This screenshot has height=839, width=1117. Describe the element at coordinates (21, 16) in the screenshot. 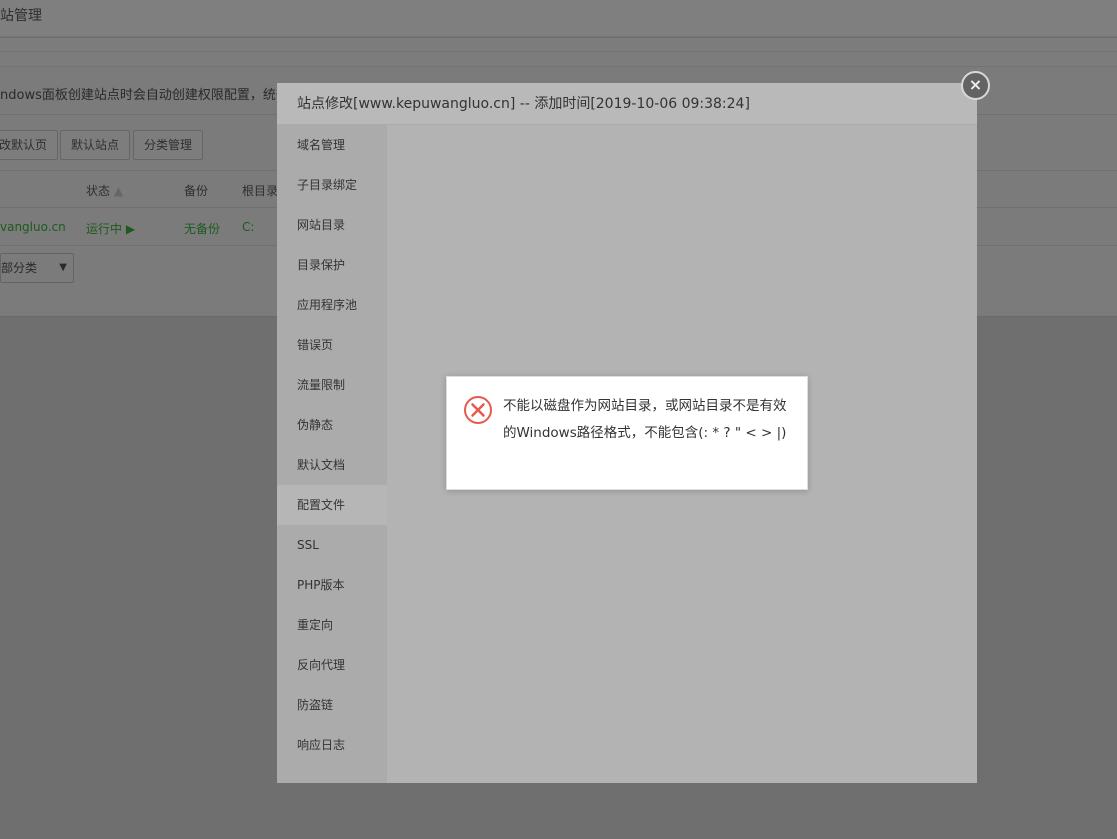

I see `page-title: 站管理` at that location.